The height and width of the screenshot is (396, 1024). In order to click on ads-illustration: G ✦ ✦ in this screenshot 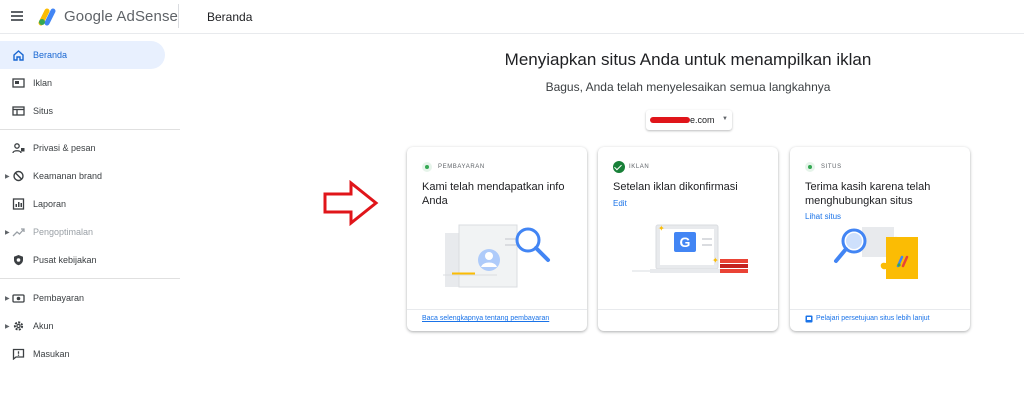, I will do `click(690, 248)`.